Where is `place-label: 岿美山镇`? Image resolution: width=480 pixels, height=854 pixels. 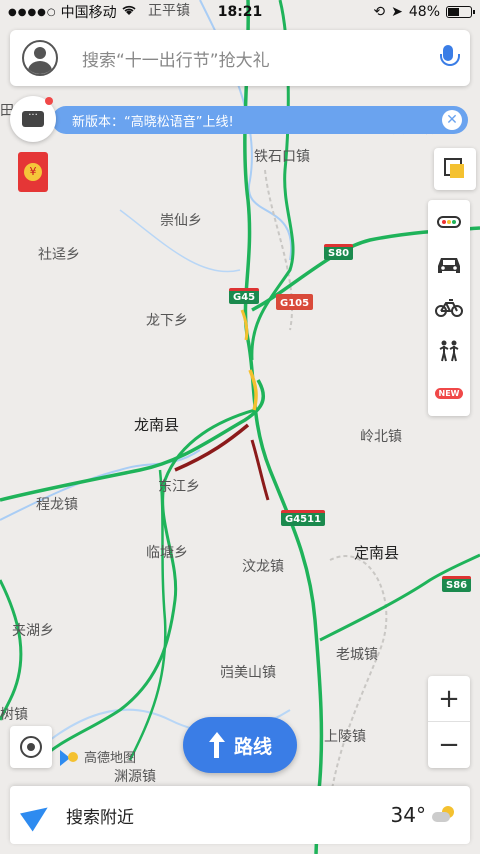 place-label: 岿美山镇 is located at coordinates (248, 673).